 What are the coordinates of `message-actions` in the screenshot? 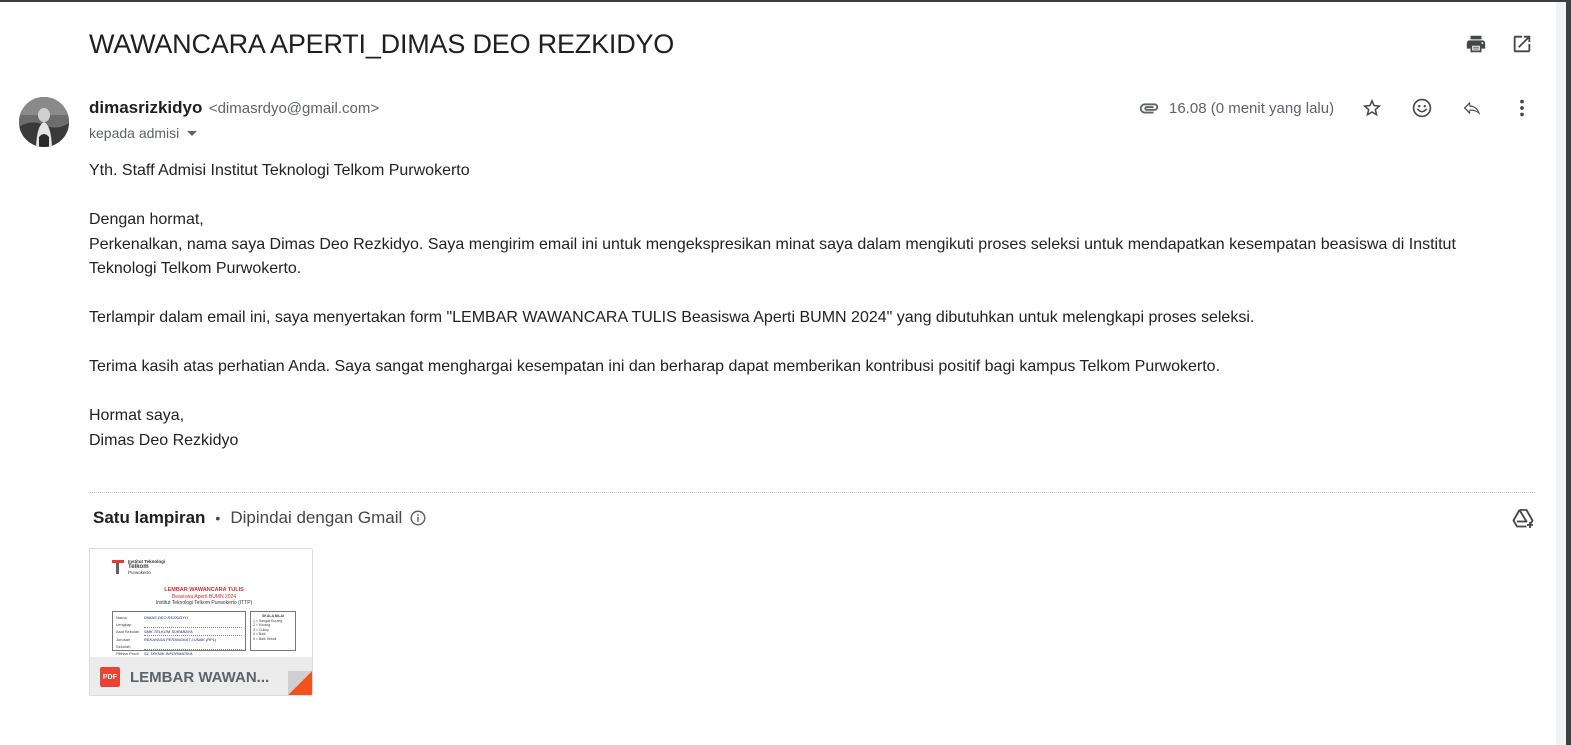 It's located at (1447, 108).